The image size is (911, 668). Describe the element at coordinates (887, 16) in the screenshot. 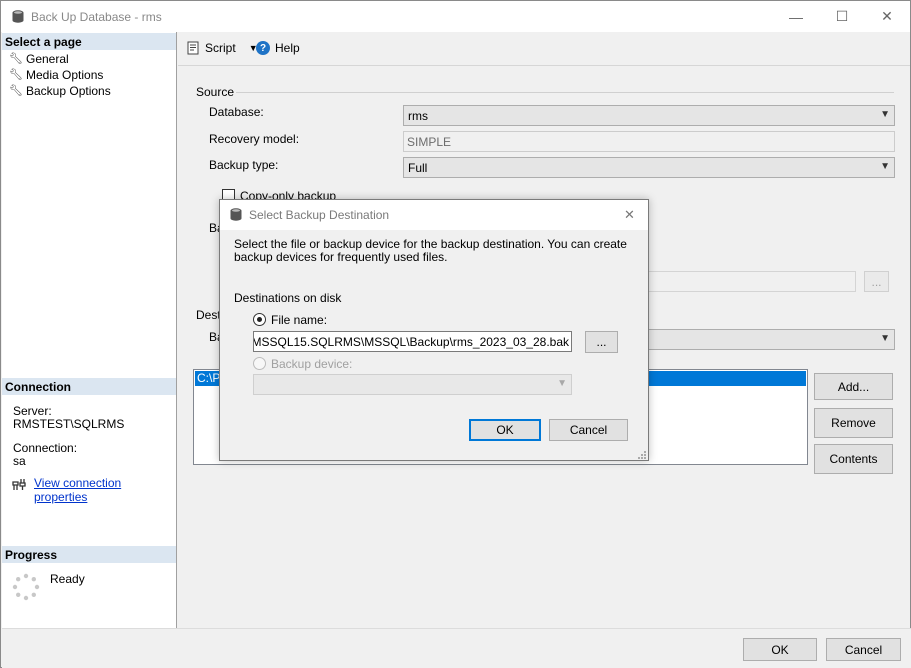

I see `close-button: ✕` at that location.